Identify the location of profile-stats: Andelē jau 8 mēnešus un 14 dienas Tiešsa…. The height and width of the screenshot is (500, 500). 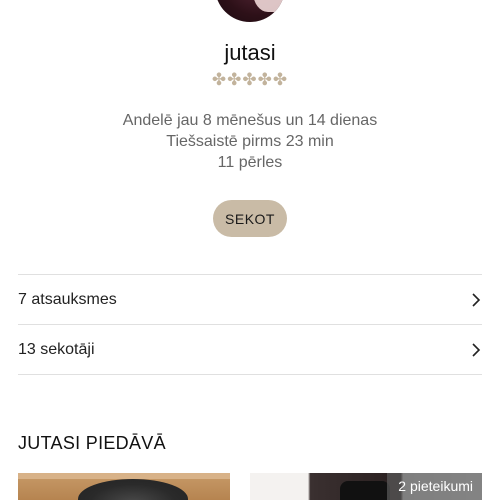
(250, 141).